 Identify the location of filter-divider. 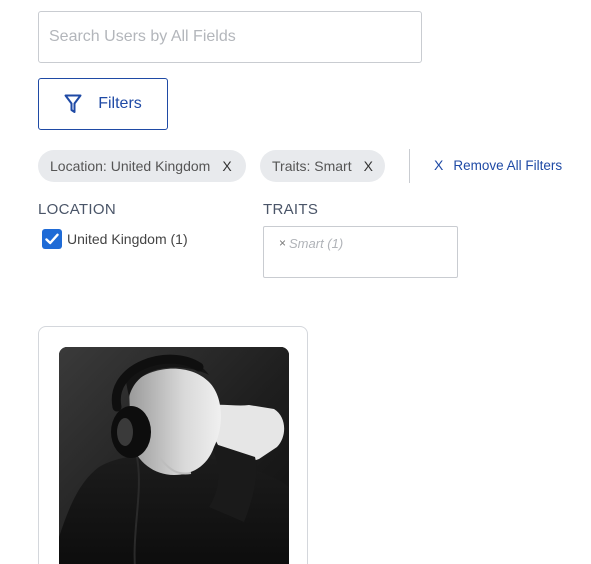
(409, 166).